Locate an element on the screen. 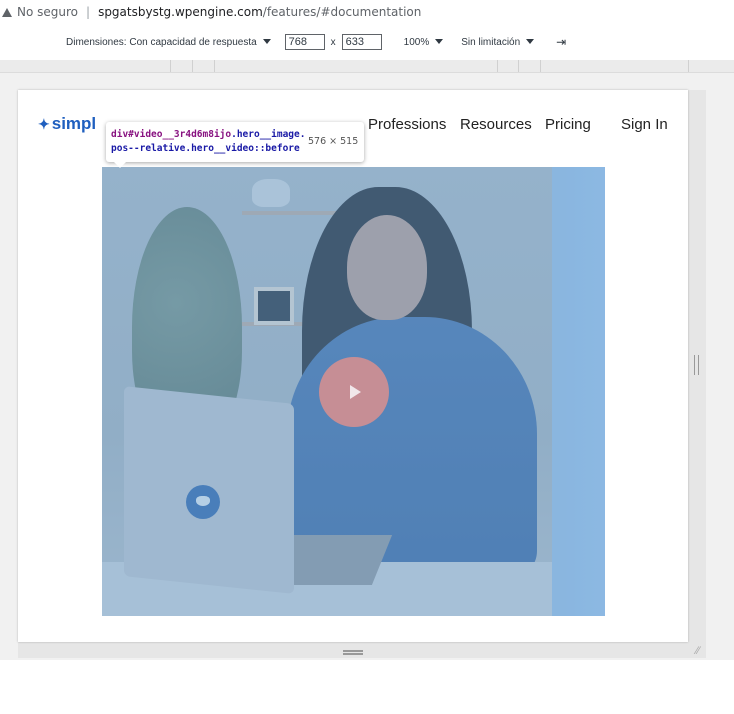  nav-link-professions: Professions is located at coordinates (407, 124).